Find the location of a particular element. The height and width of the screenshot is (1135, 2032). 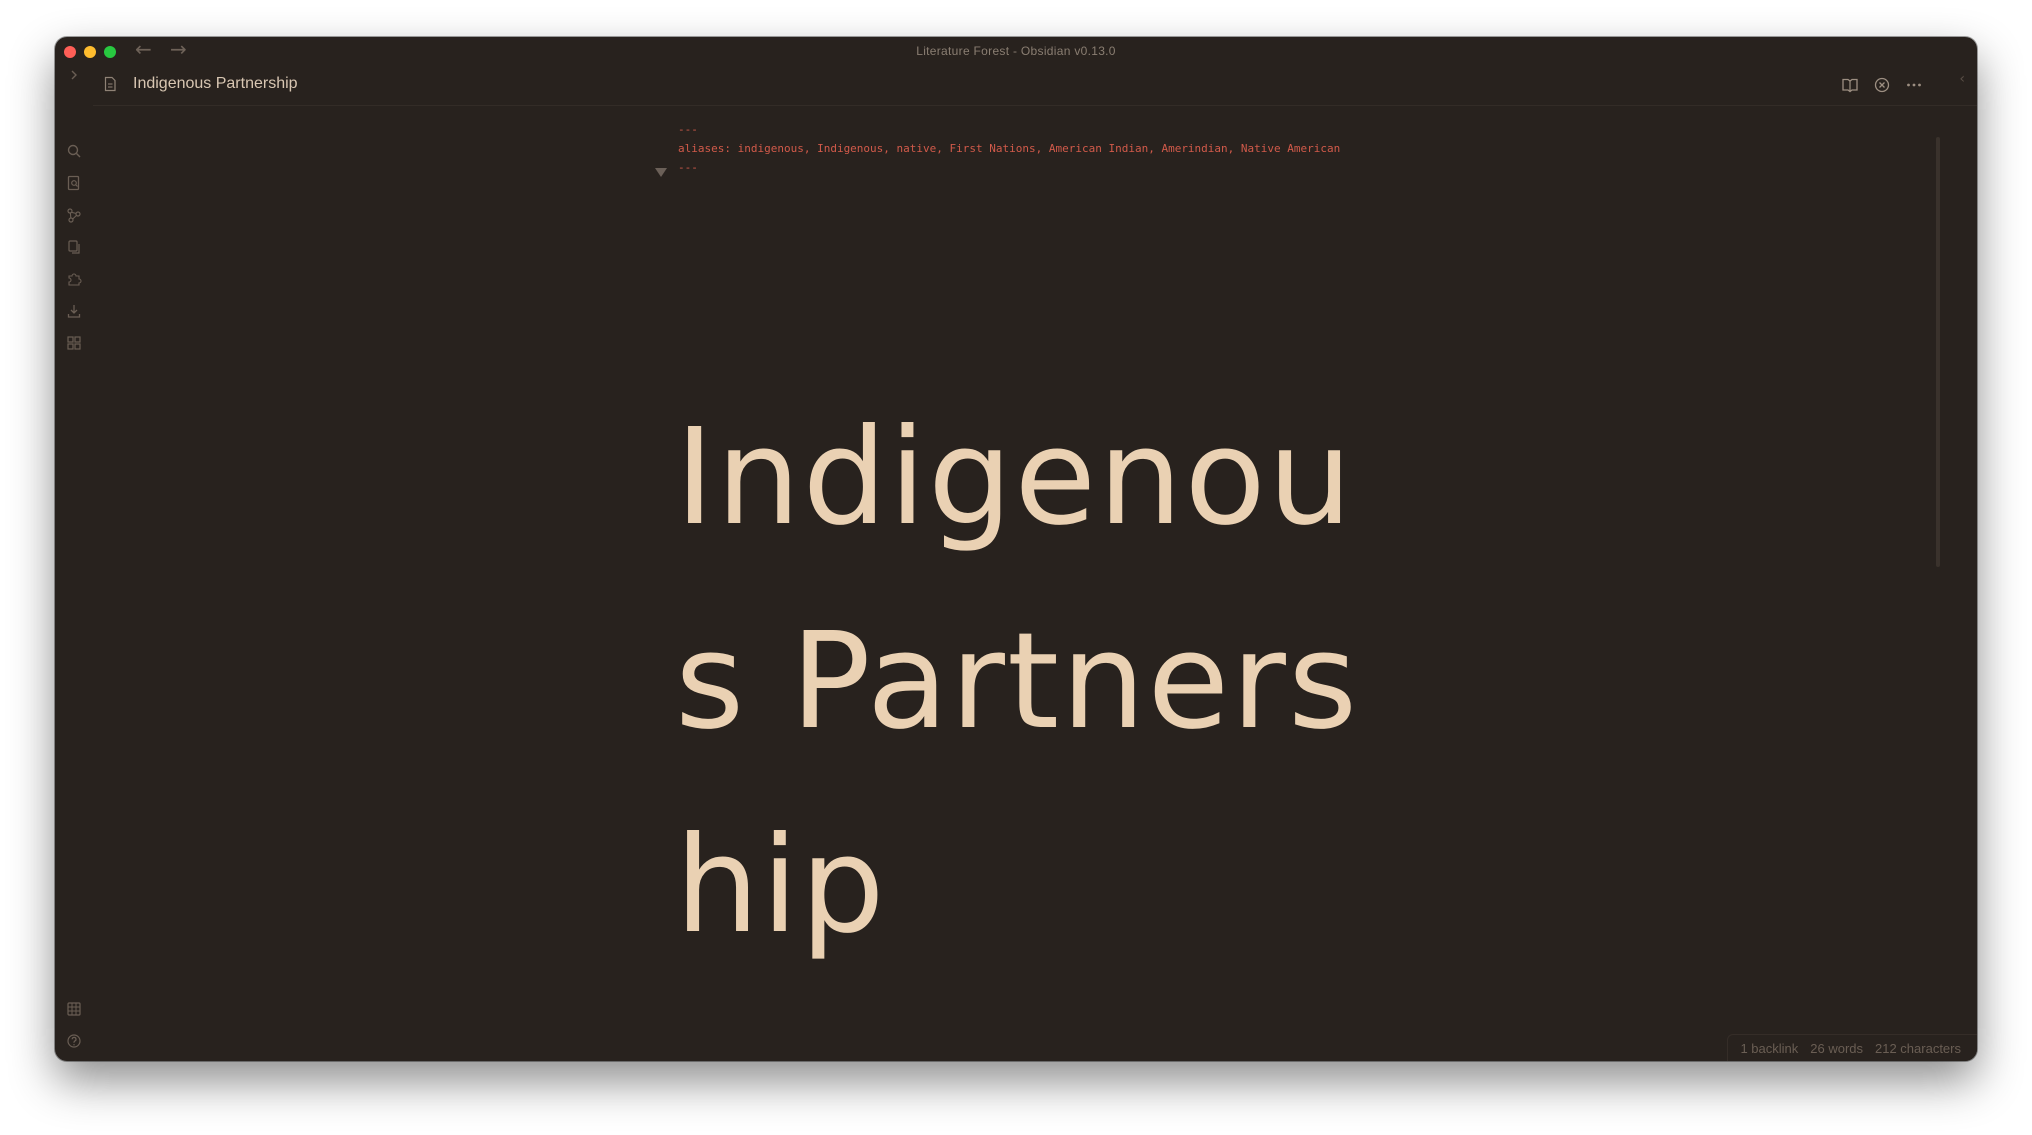

file-search-icon is located at coordinates (74, 183).